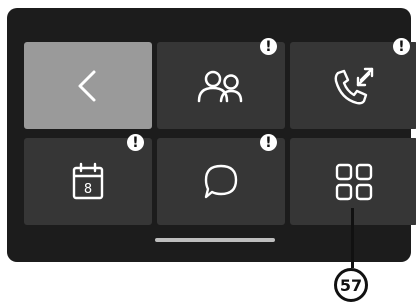  Describe the element at coordinates (354, 181) in the screenshot. I see `grid-apps-icon` at that location.